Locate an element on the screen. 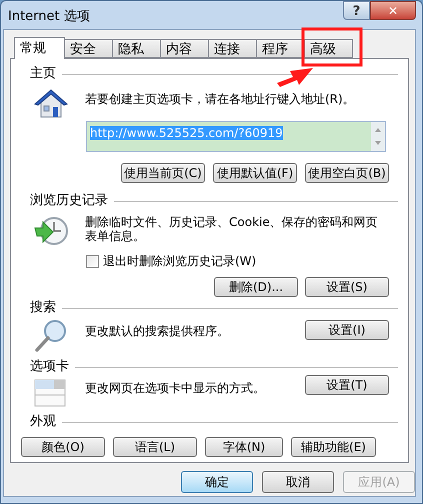 The image size is (423, 504). section-heading: 搜索 is located at coordinates (43, 308).